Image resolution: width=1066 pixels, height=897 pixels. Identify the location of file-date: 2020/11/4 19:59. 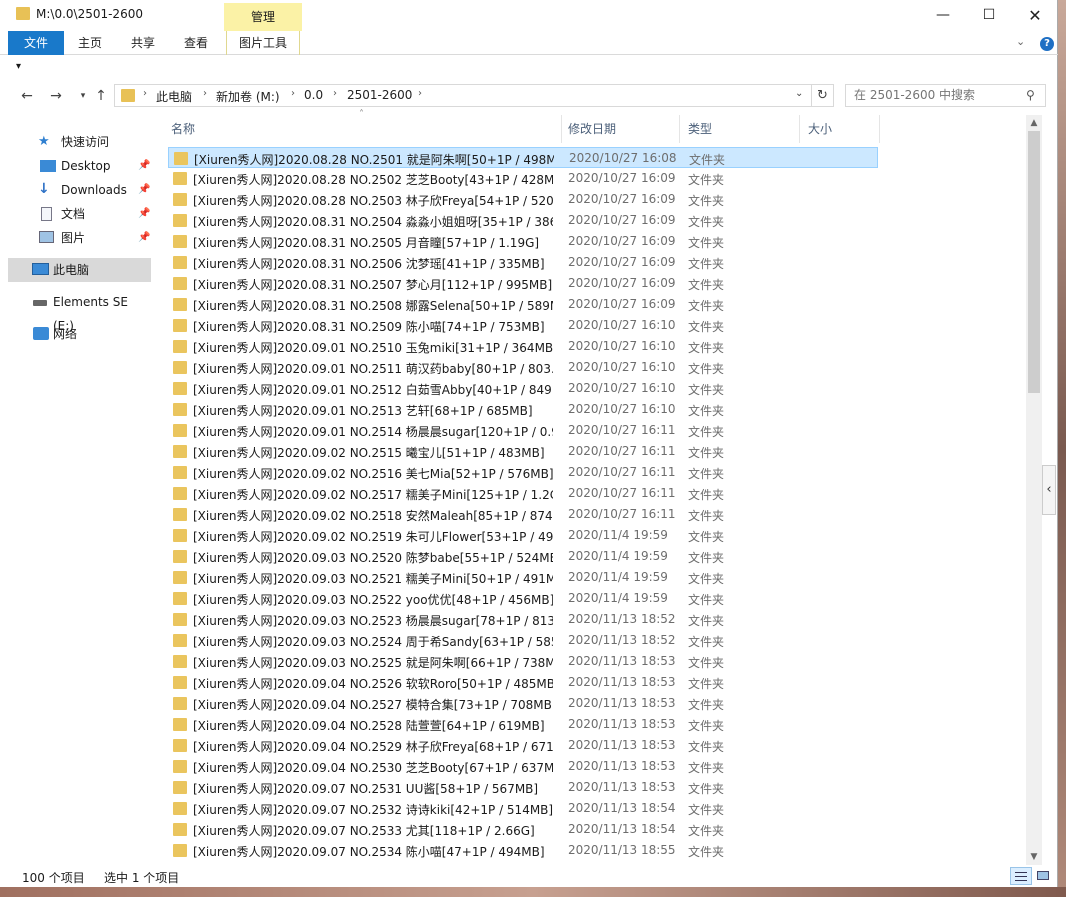
(618, 577).